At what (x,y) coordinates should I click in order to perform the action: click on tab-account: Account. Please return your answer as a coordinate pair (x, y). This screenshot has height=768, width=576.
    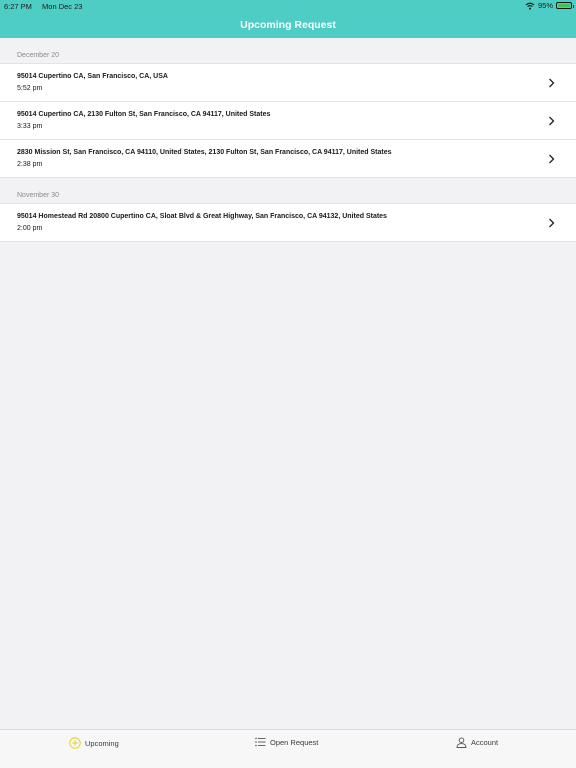
    Looking at the image, I should click on (477, 742).